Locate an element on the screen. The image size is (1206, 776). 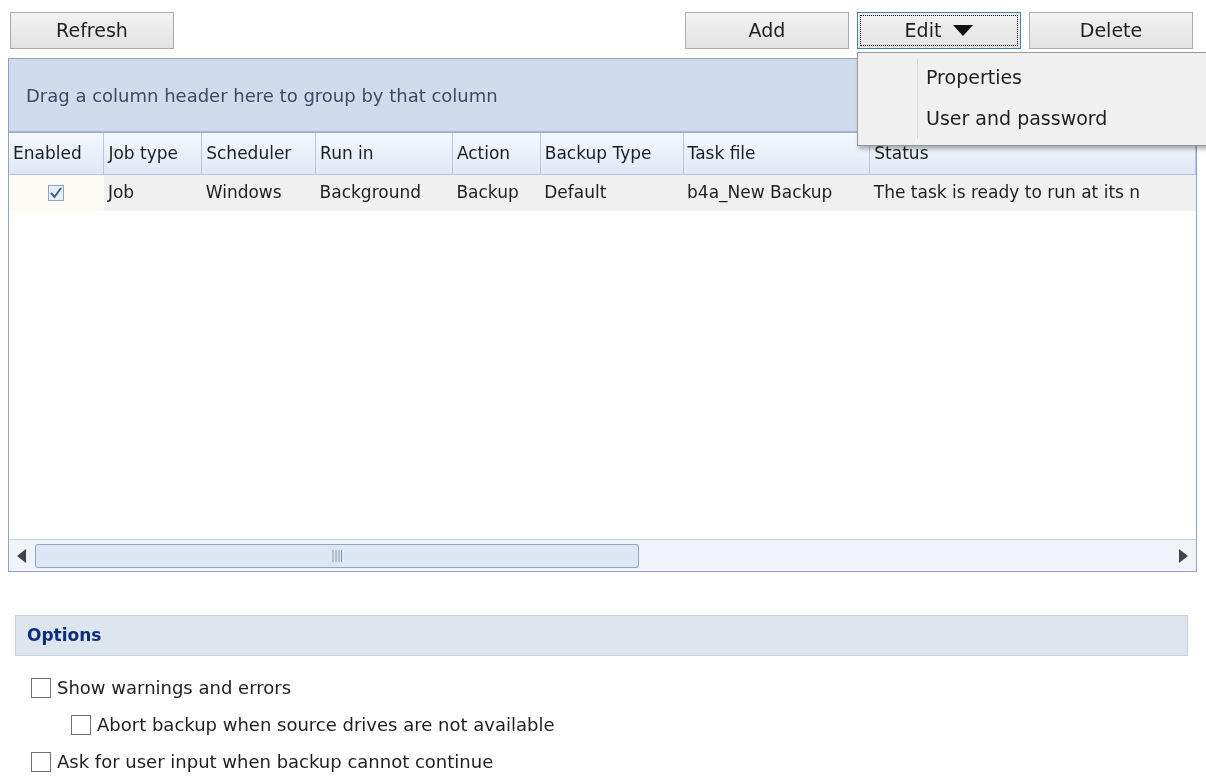
column-header: Scheduler is located at coordinates (258, 153).